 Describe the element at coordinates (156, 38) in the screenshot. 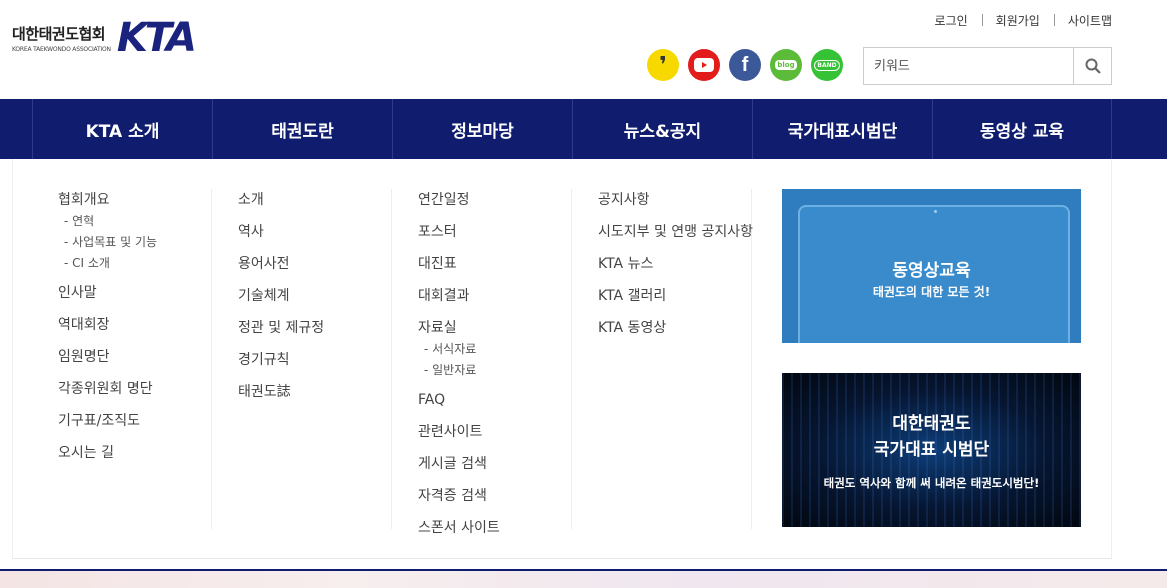

I see `logo-kta-mark: KTA` at that location.